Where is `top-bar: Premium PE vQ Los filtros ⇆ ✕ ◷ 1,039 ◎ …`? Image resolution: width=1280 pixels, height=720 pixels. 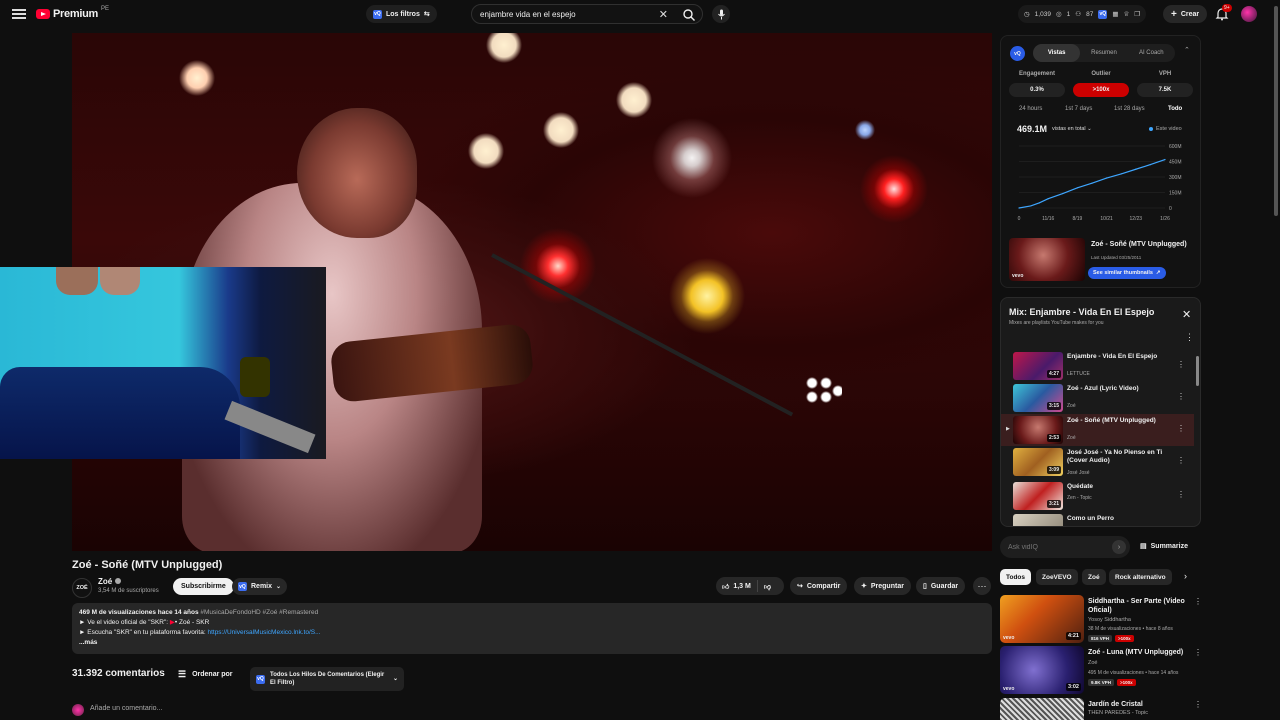
top-bar: Premium PE vQ Los filtros ⇆ ✕ ◷ 1,039 ◎ … is located at coordinates (640, 14).